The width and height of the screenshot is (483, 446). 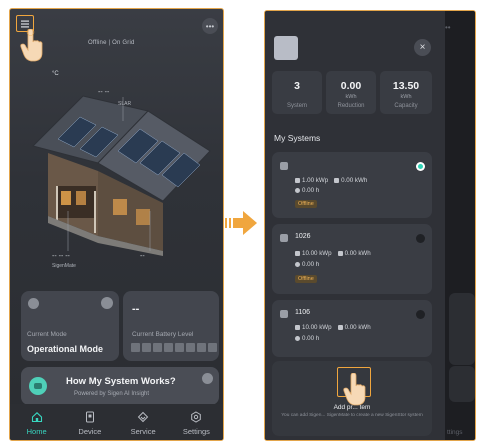 I want to click on service-icon, so click(x=143, y=416).